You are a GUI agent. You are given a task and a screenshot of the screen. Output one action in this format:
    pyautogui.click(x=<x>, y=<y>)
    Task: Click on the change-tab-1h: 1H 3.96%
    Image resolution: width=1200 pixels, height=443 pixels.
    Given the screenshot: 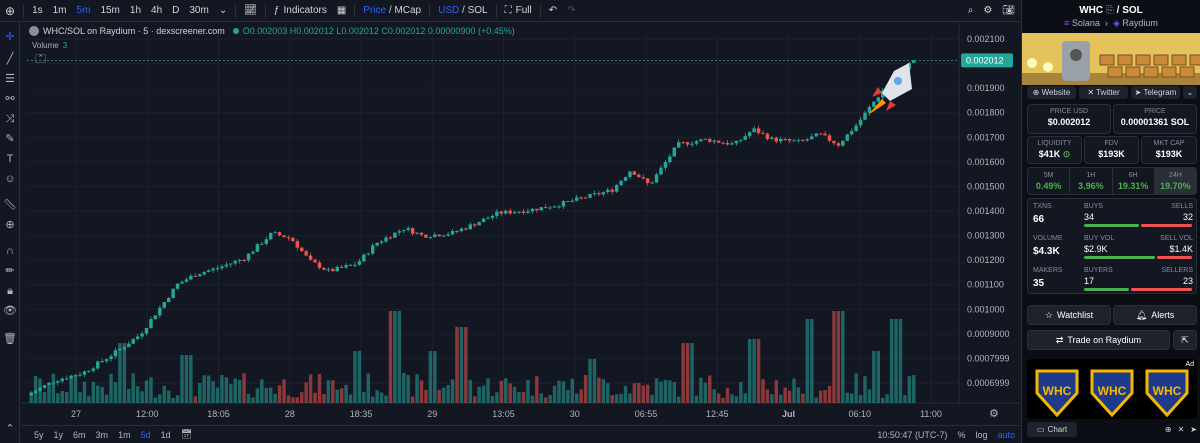 What is the action you would take?
    pyautogui.click(x=1091, y=181)
    